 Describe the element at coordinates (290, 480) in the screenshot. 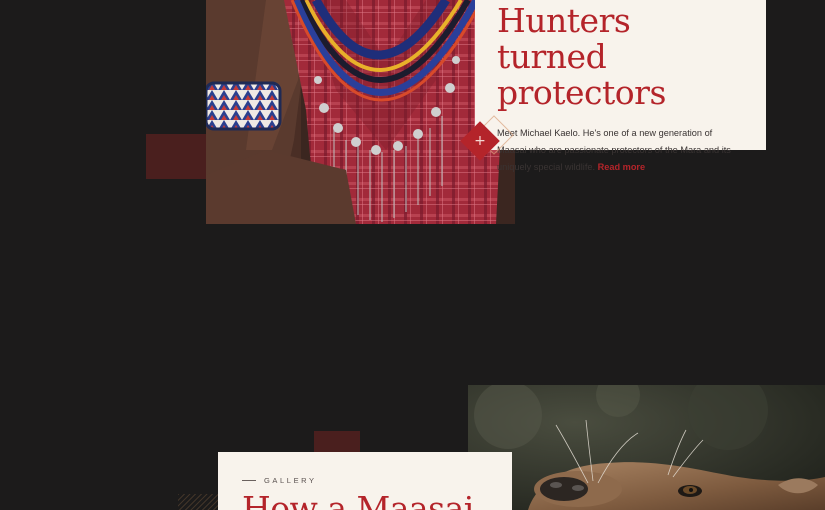

I see `gallery-label: GALLERY` at that location.